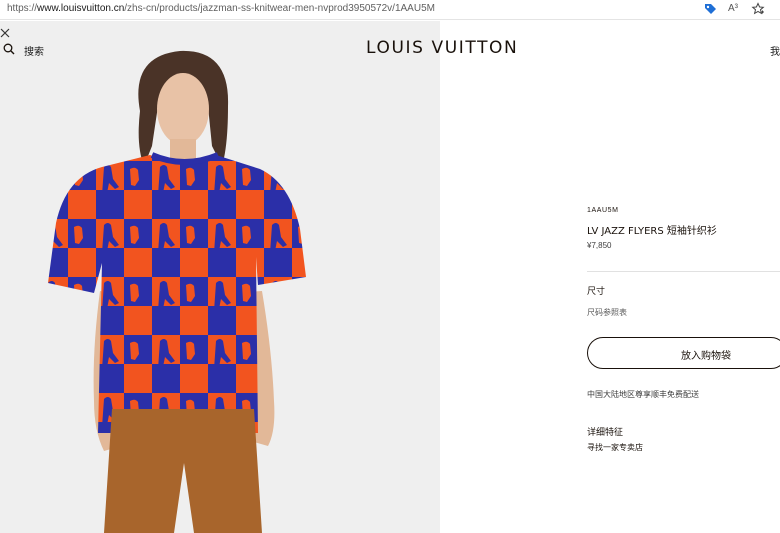  I want to click on product-price: ¥7,850, so click(599, 245).